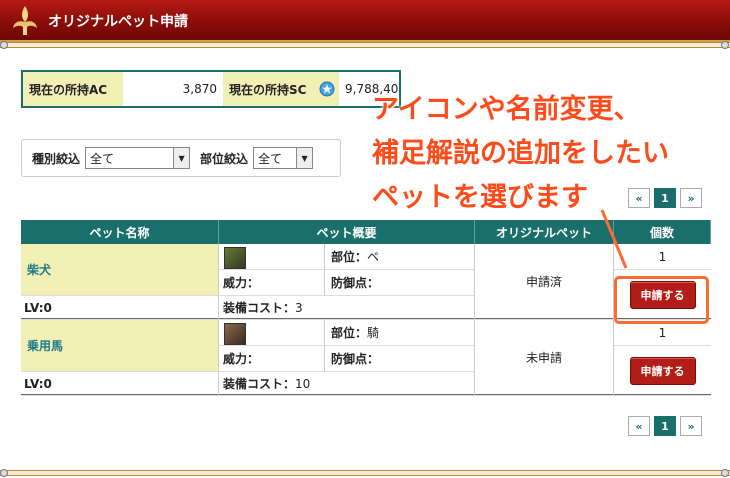 The width and height of the screenshot is (730, 478). I want to click on type-filter-select: 全て ▼, so click(138, 158).